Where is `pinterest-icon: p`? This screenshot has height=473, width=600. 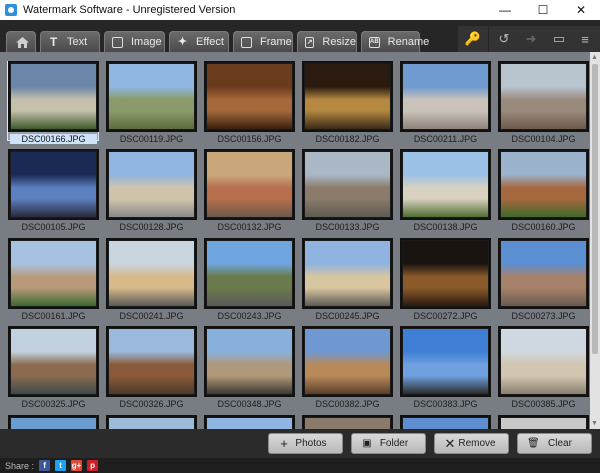
pinterest-icon: p is located at coordinates (93, 465).